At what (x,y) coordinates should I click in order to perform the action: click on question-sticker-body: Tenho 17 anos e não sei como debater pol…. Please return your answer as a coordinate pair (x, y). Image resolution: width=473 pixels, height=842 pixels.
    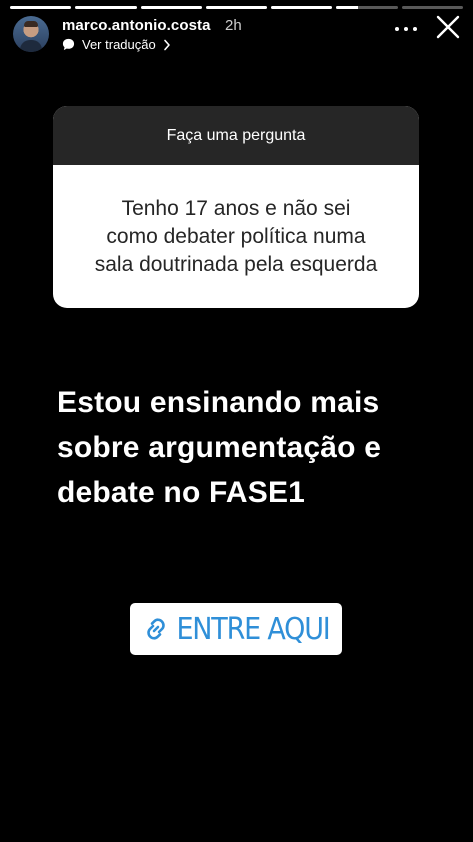
    Looking at the image, I should click on (236, 236).